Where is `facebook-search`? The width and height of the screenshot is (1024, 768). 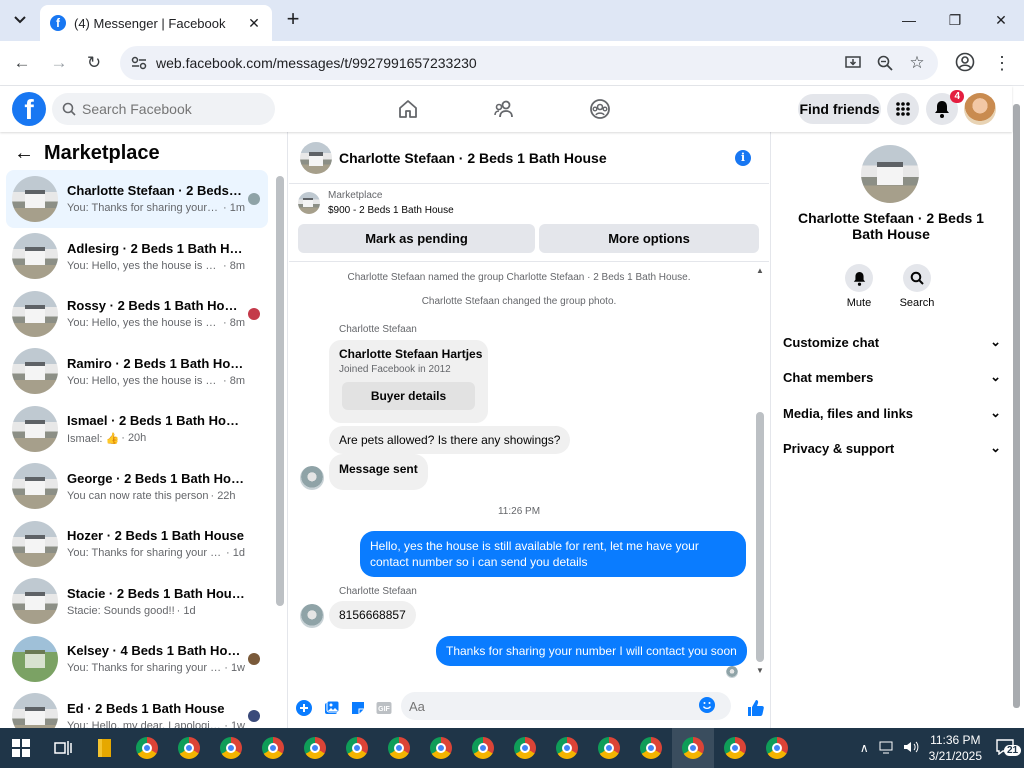 facebook-search is located at coordinates (163, 109).